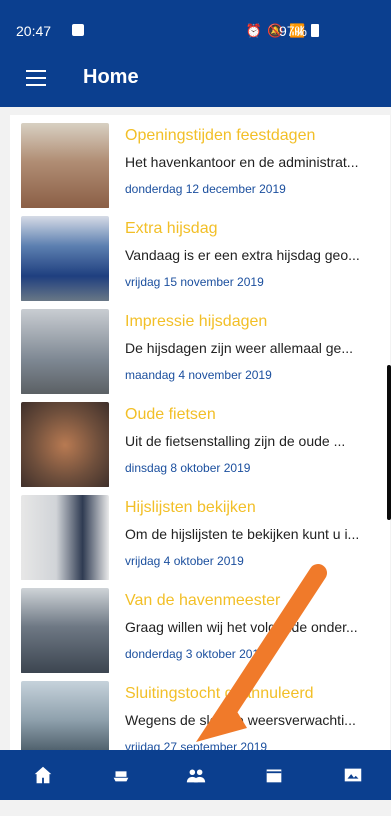 Image resolution: width=391 pixels, height=816 pixels. What do you see at coordinates (184, 561) in the screenshot?
I see `news-date: vrijdag 4 oktober 2019` at bounding box center [184, 561].